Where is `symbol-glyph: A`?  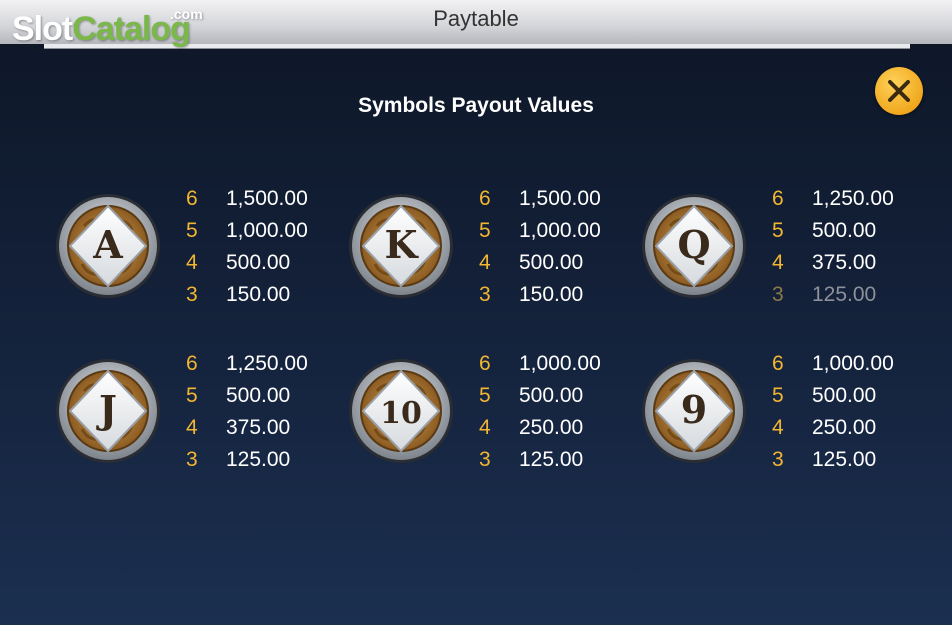
symbol-glyph: A is located at coordinates (107, 244).